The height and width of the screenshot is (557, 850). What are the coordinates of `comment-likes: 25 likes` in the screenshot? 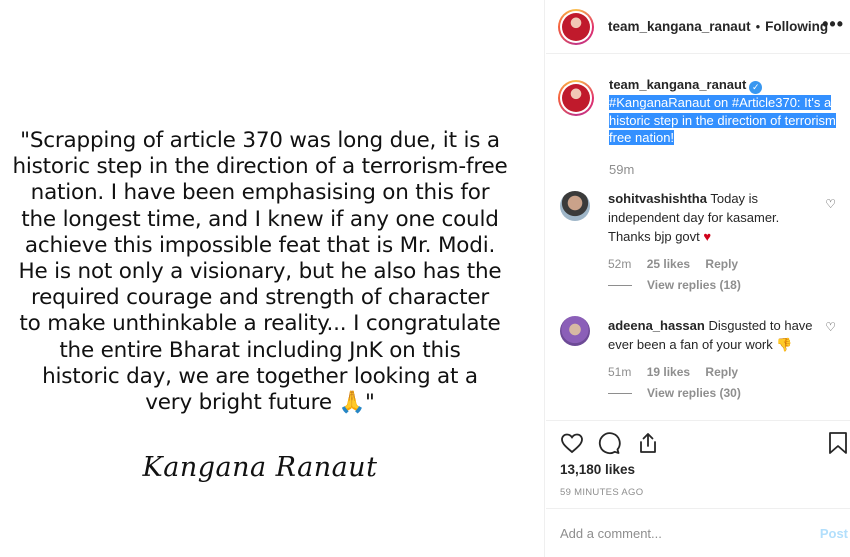 It's located at (668, 264).